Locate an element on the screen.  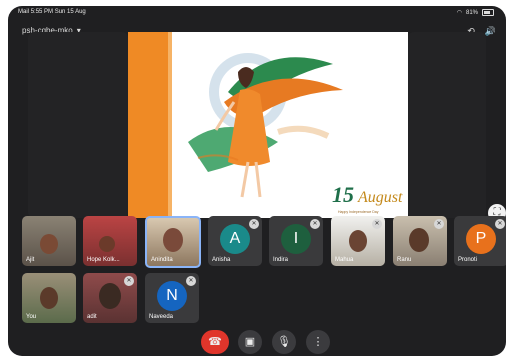
more-options-icon: ⋮ is located at coordinates (318, 342).